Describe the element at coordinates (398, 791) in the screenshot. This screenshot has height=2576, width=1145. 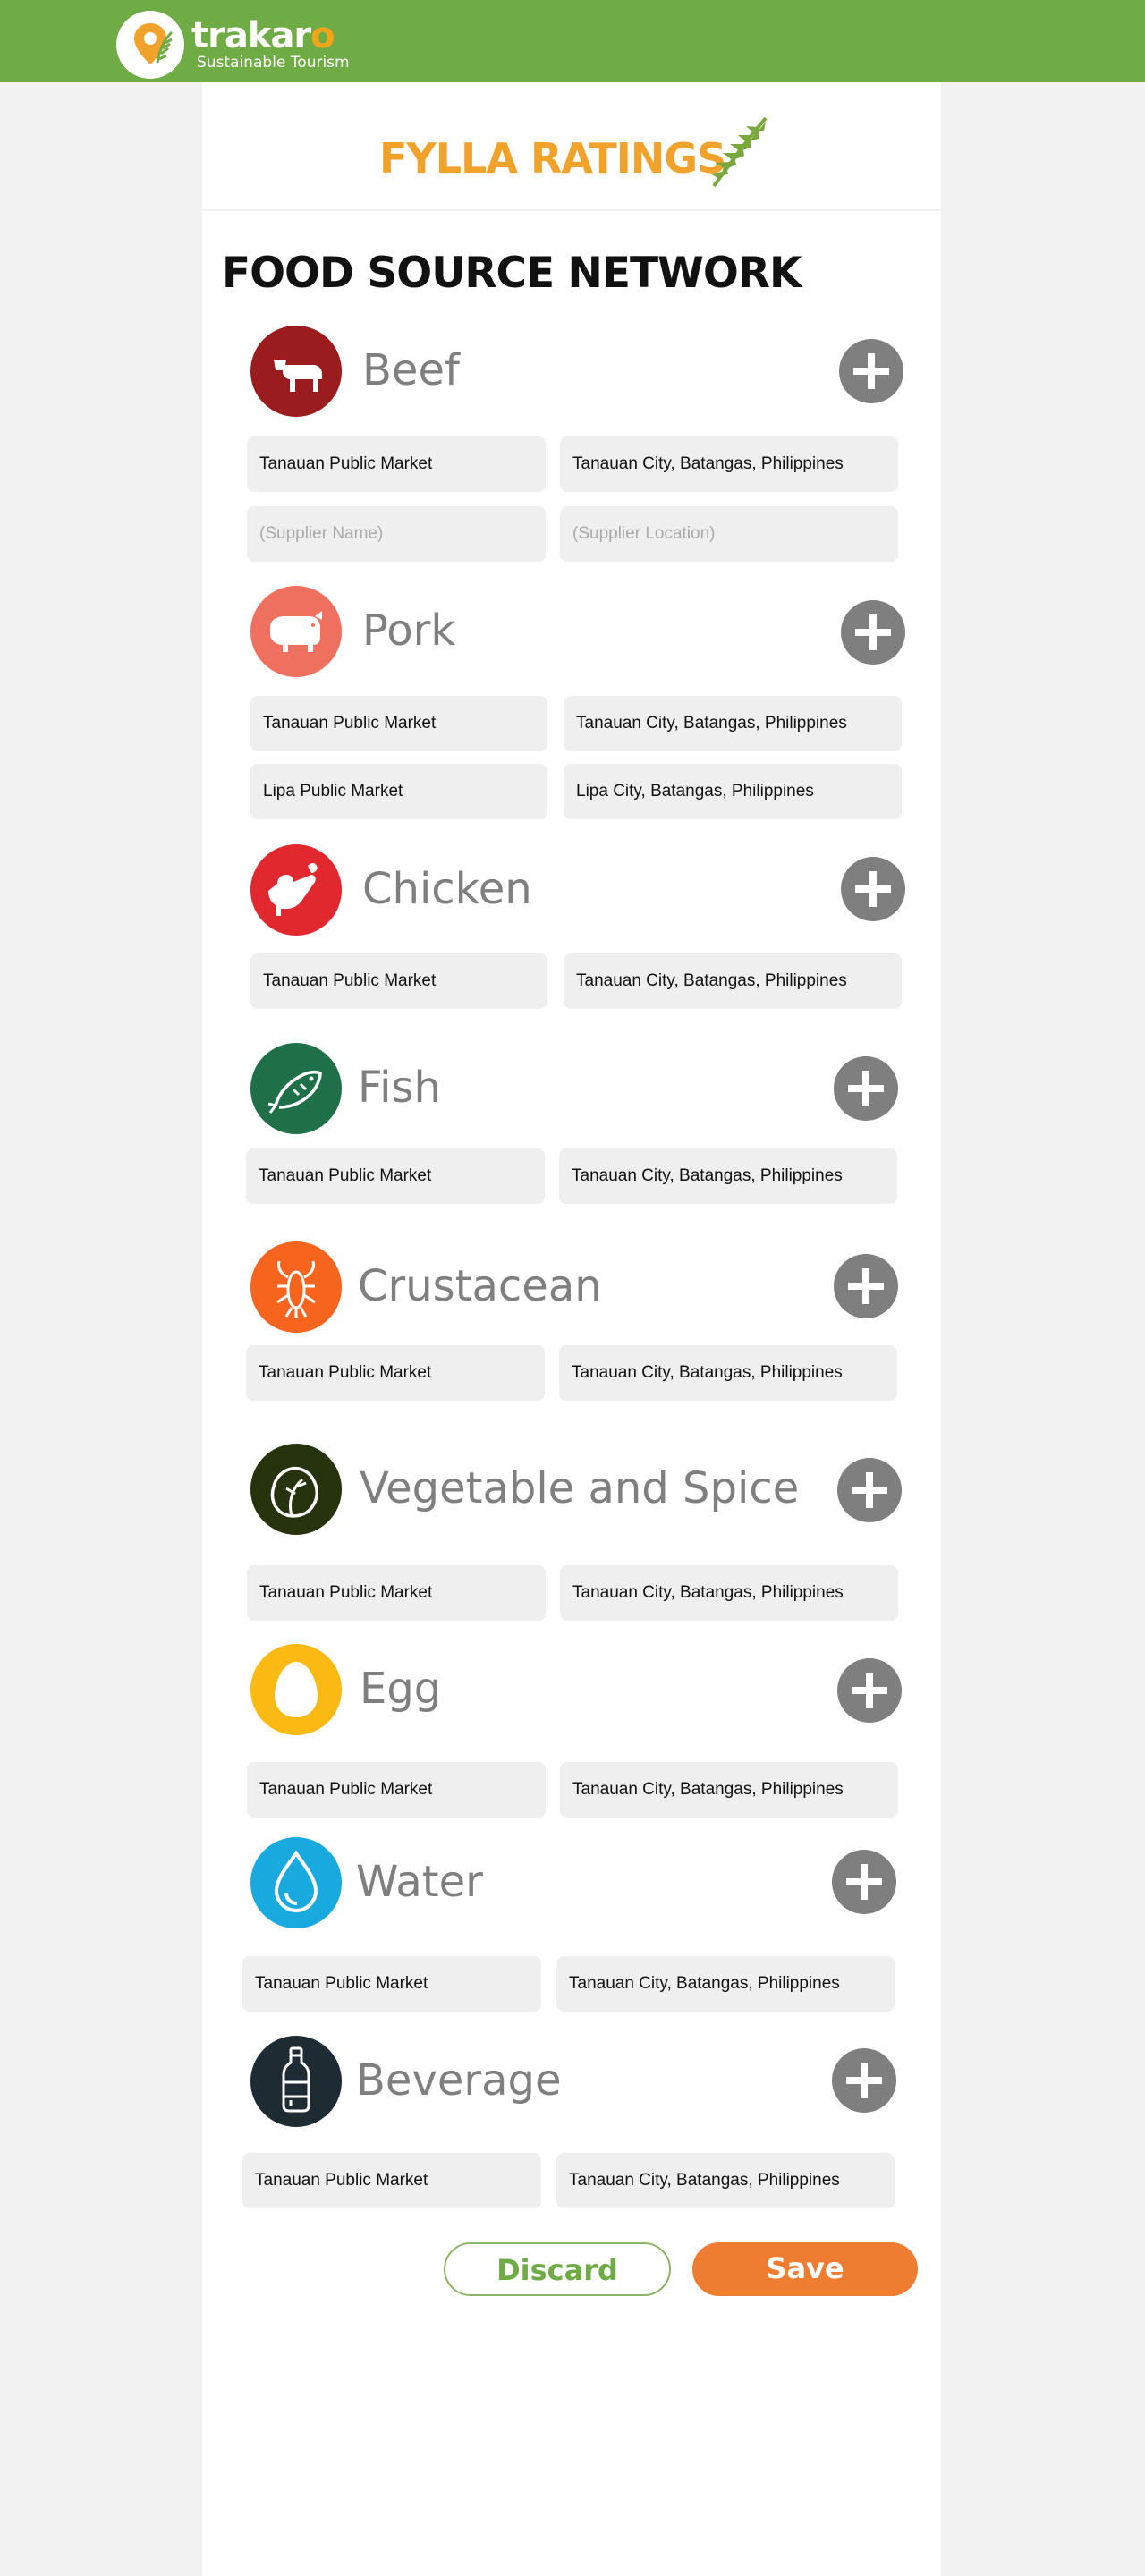
I see `supplier-name-field: Lipa Public Market` at that location.